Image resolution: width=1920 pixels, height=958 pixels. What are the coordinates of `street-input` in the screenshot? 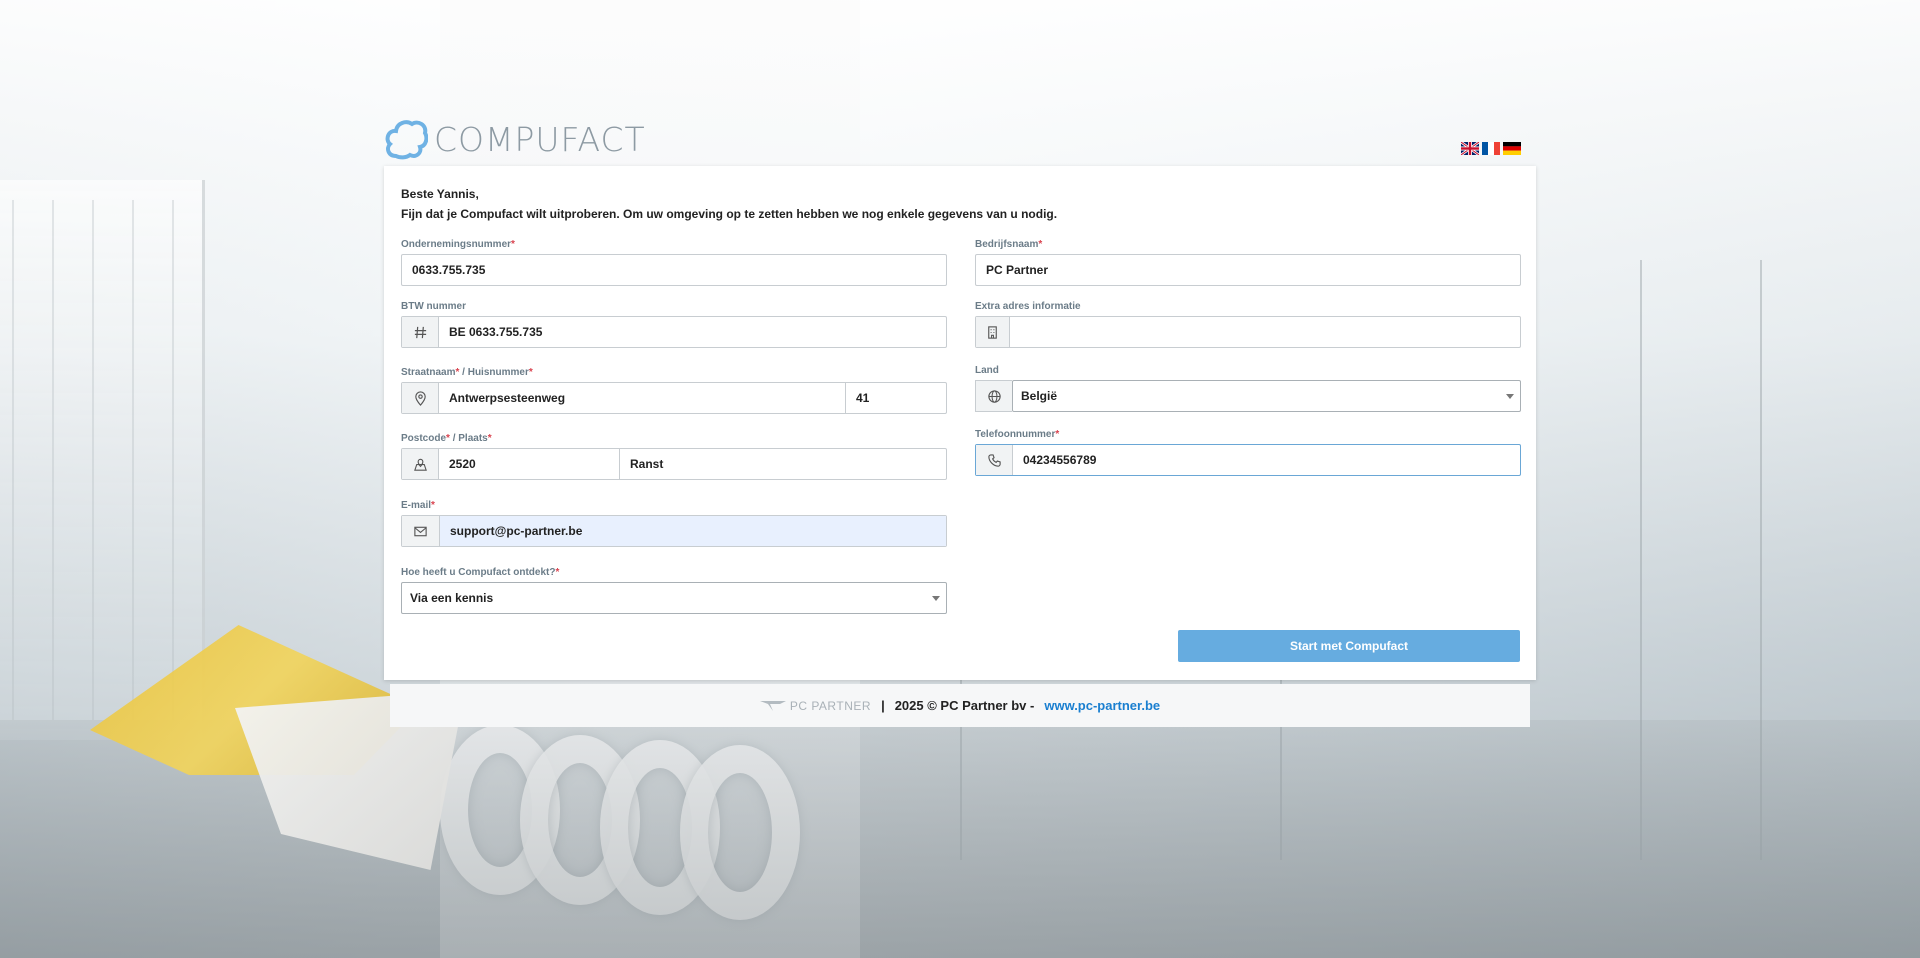 It's located at (642, 398).